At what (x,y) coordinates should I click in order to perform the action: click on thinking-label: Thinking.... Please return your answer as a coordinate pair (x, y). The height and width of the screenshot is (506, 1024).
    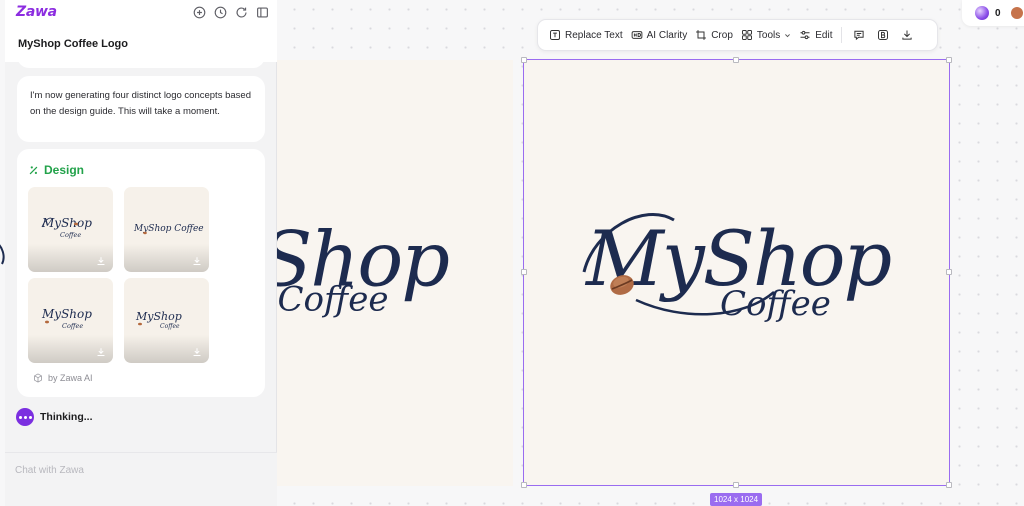
    Looking at the image, I should click on (66, 417).